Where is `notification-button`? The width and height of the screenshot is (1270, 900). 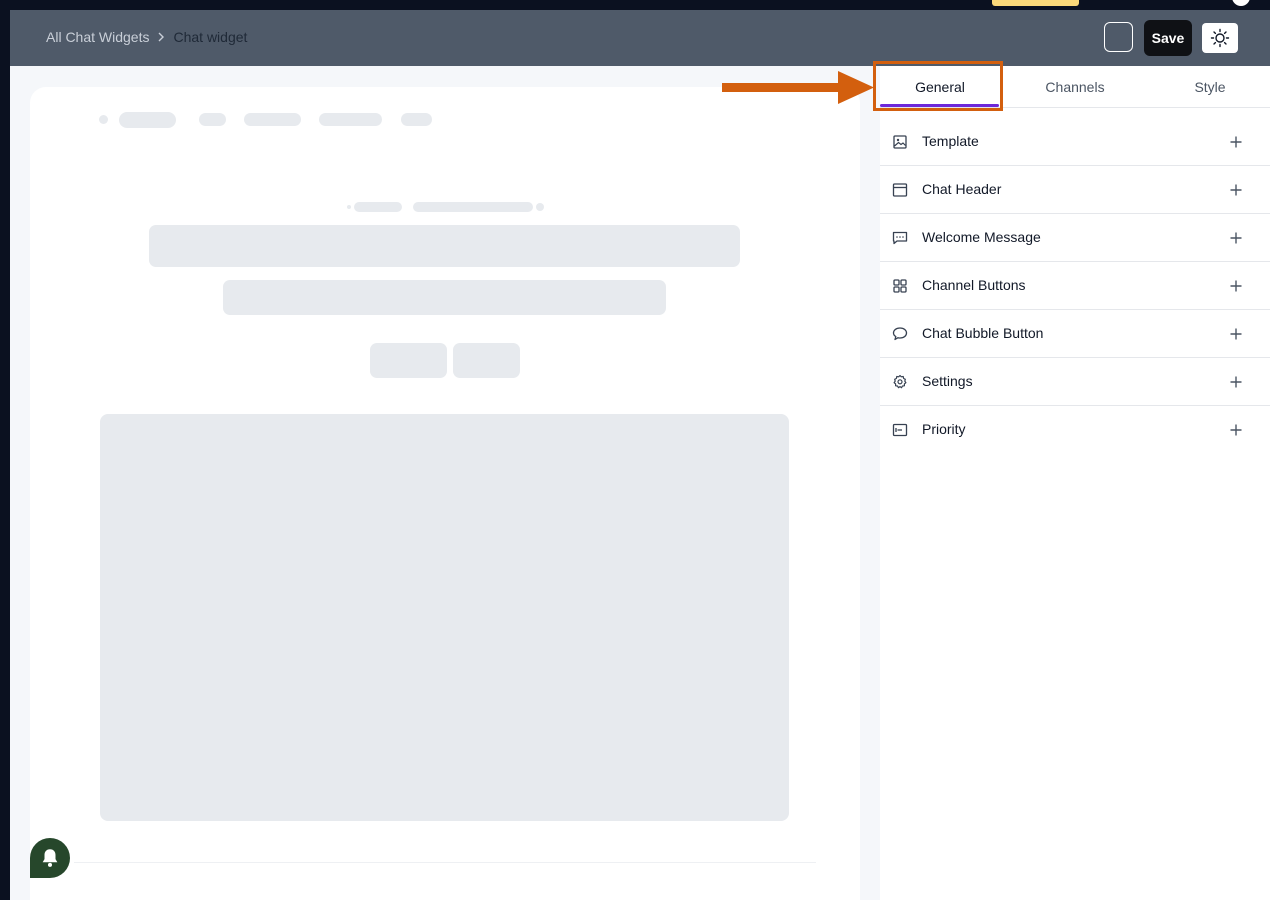 notification-button is located at coordinates (50, 858).